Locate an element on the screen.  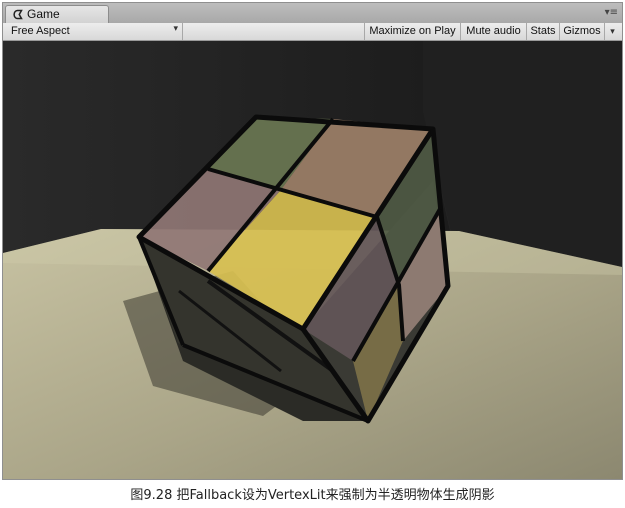
gizmos-dropdown-icon: ▾ is located at coordinates (612, 31).